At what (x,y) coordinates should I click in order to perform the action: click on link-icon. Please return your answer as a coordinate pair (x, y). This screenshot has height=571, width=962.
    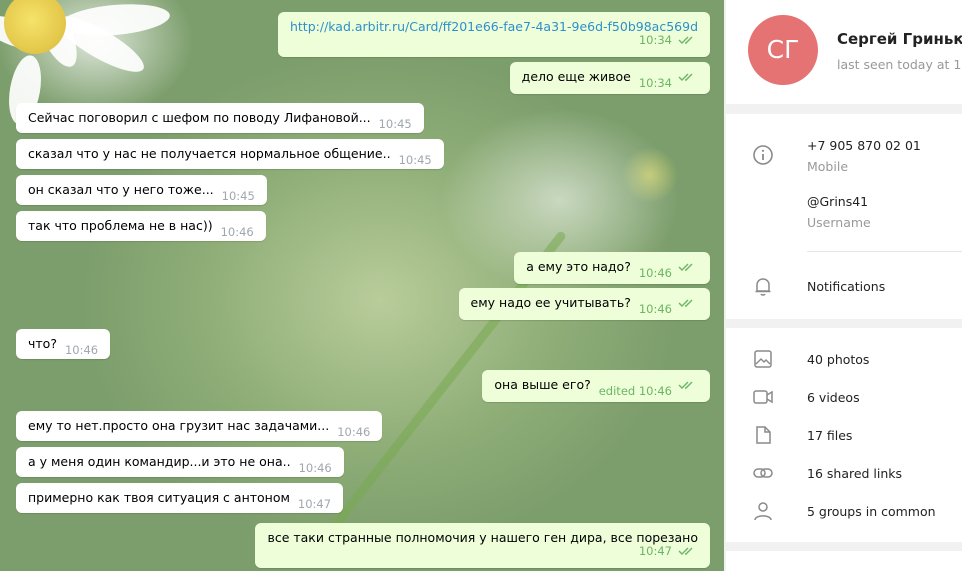
    Looking at the image, I should click on (763, 473).